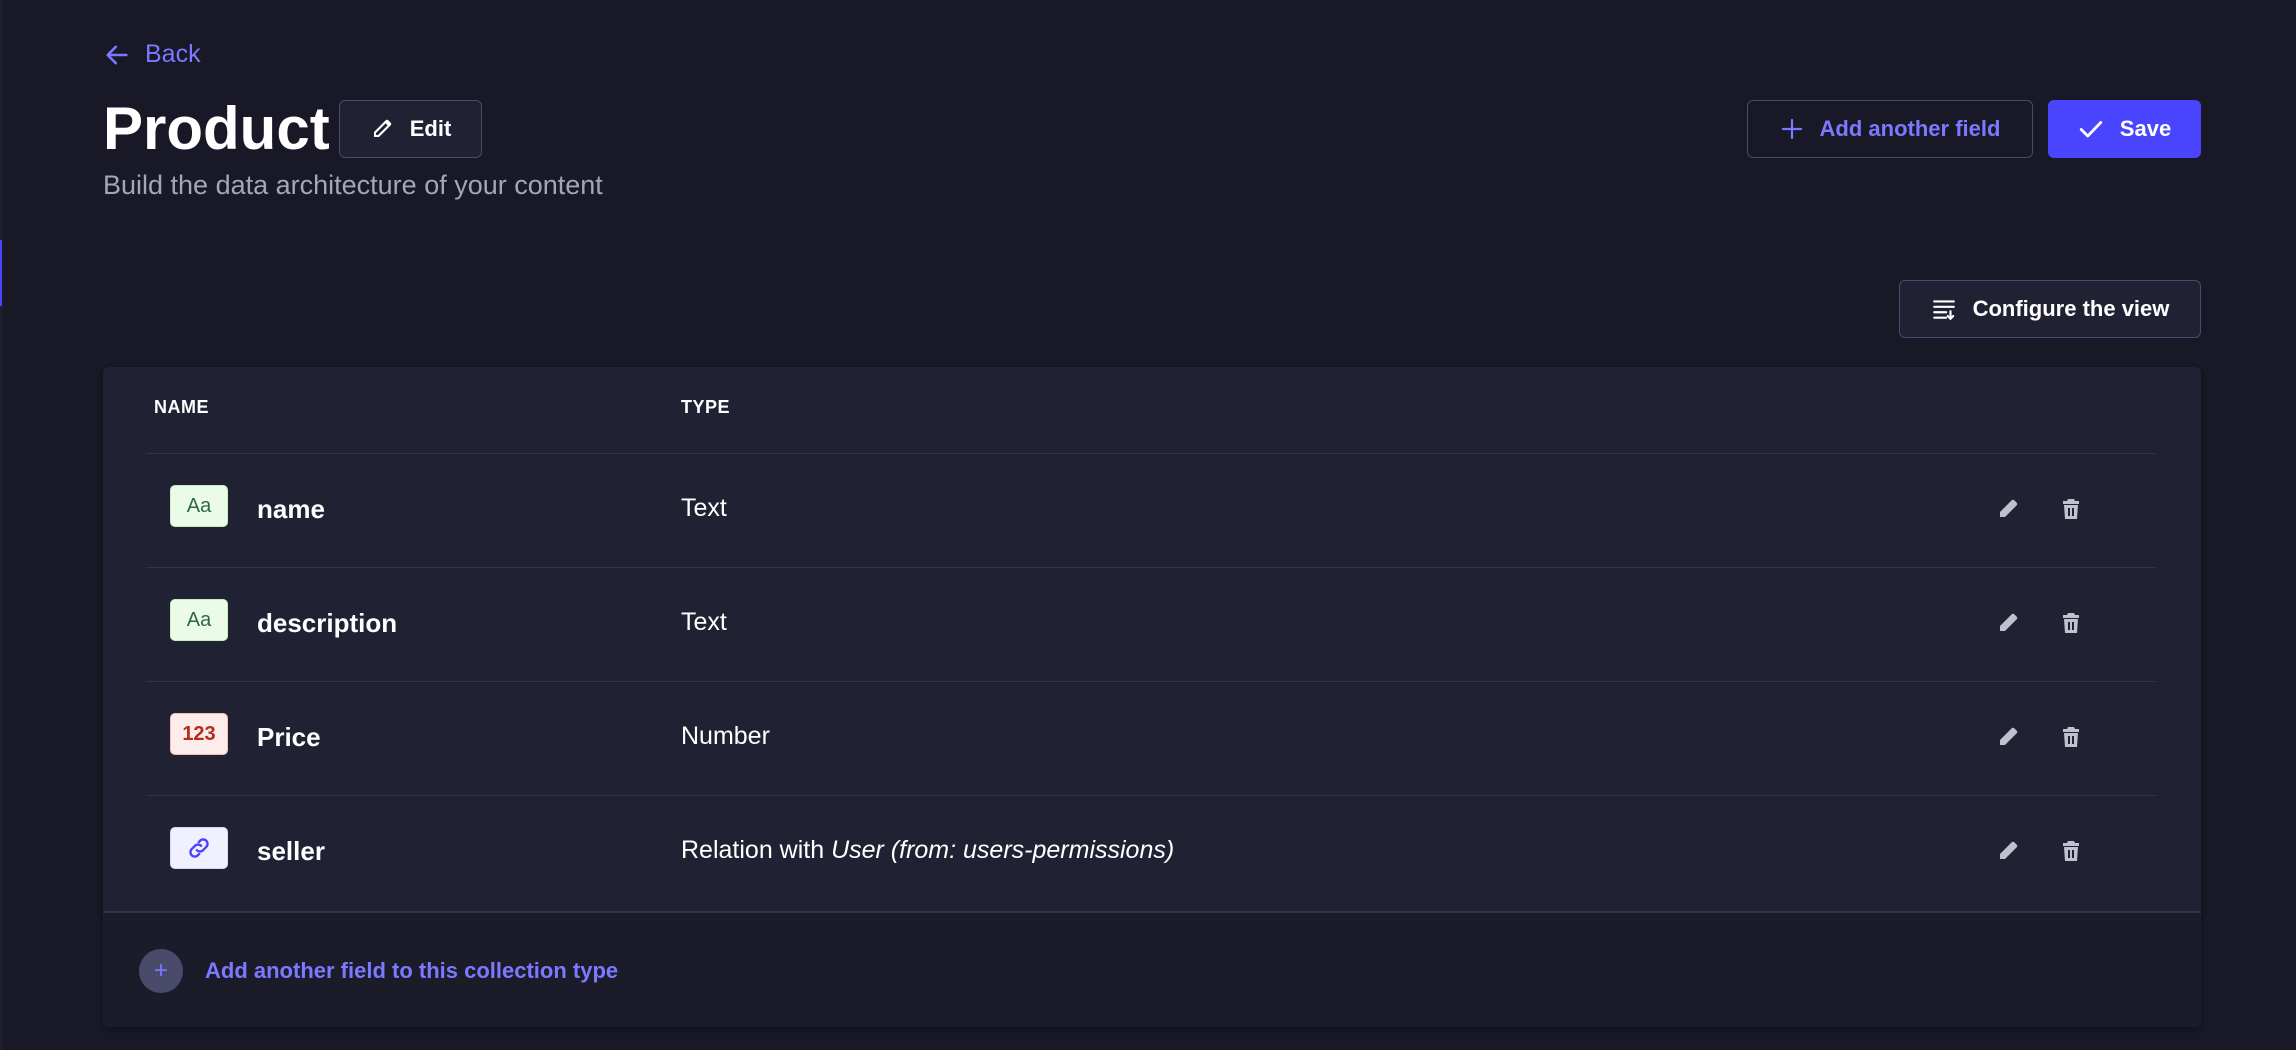  Describe the element at coordinates (1151, 624) in the screenshot. I see `table-row: Aa description Text` at that location.